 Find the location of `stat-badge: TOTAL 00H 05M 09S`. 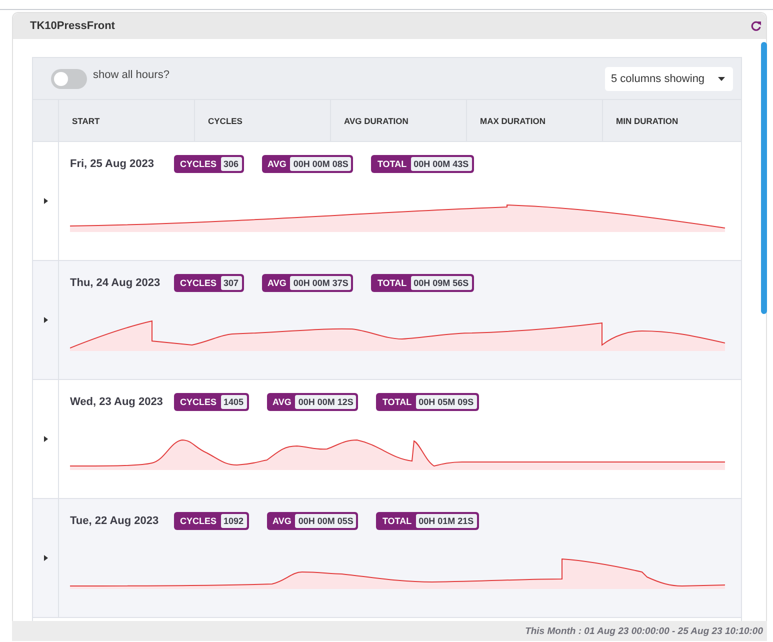

stat-badge: TOTAL 00H 05M 09S is located at coordinates (427, 402).